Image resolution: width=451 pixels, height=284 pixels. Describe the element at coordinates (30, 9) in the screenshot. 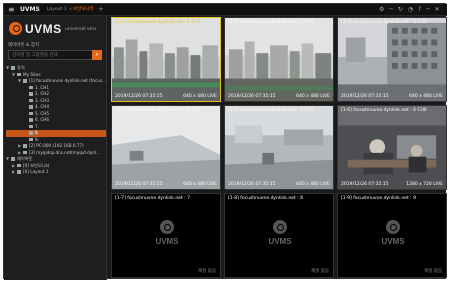

I see `app-brand: UVMS` at that location.